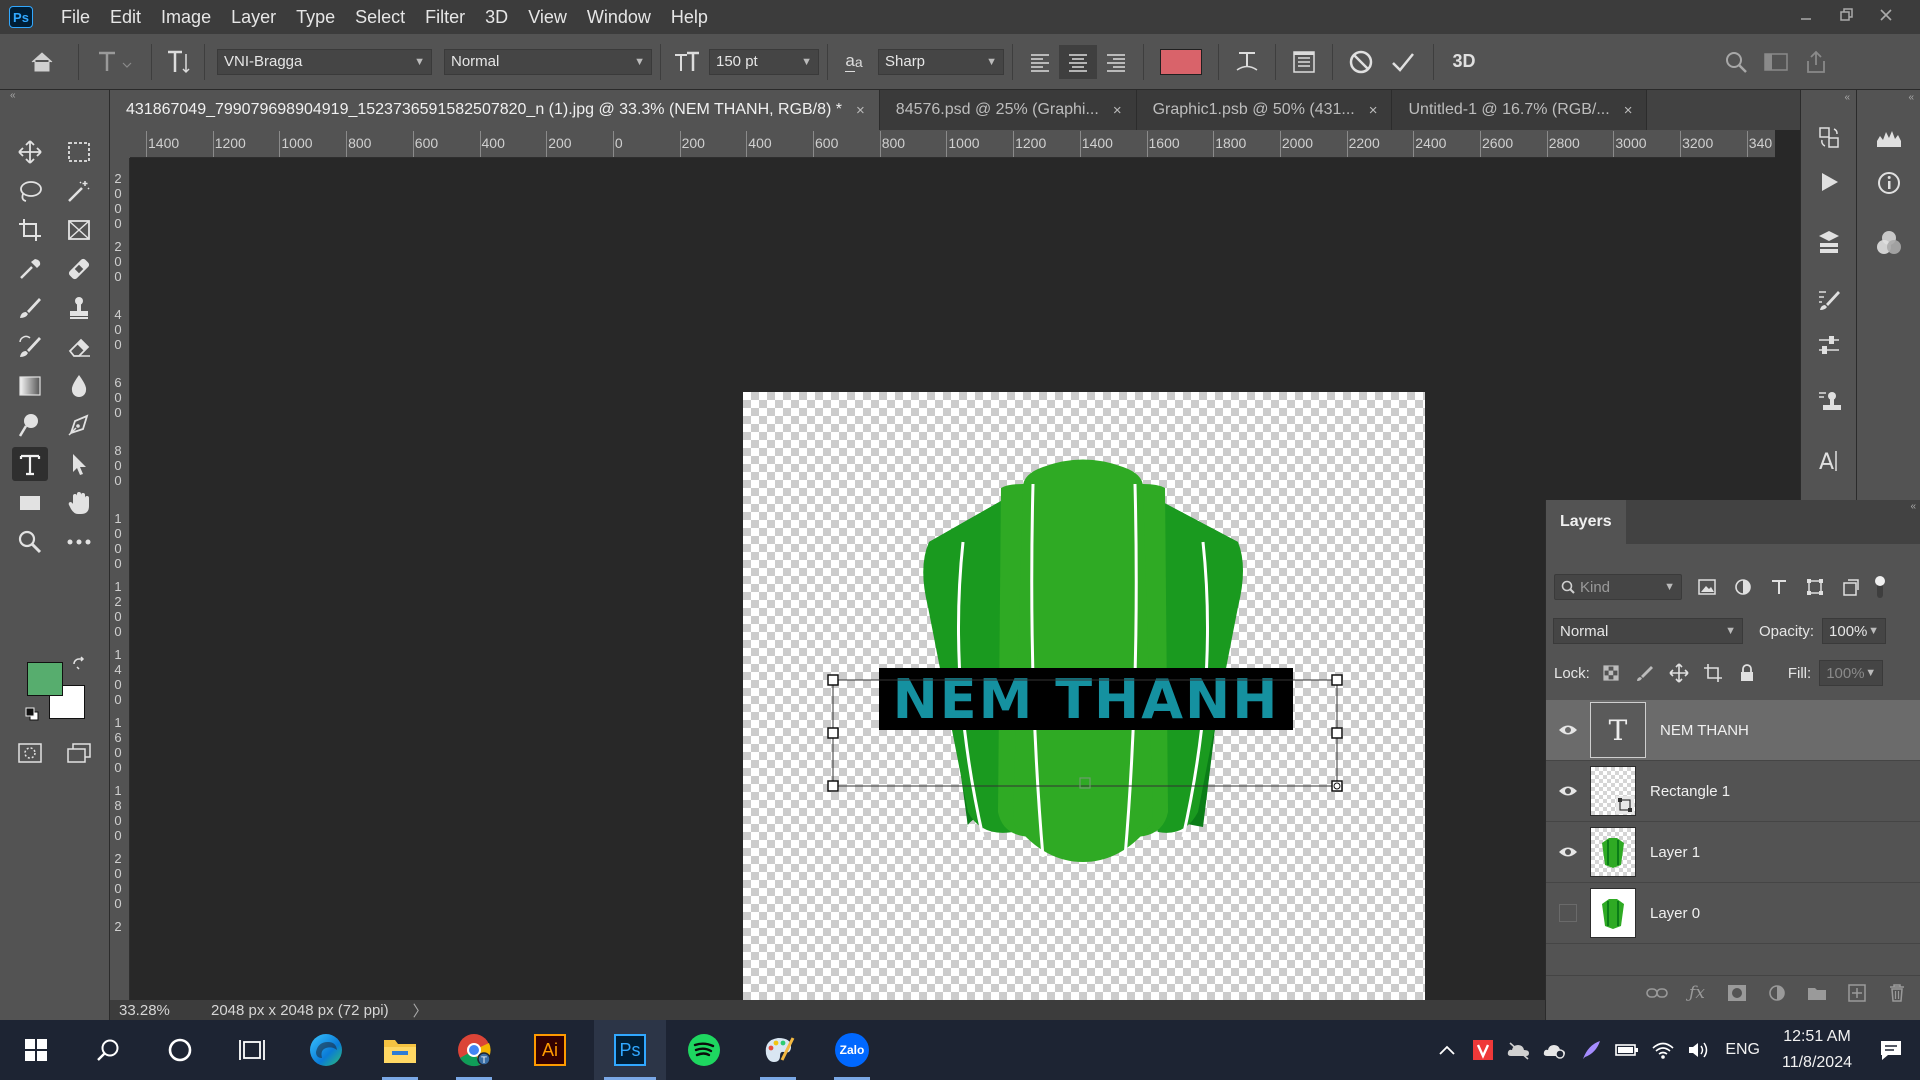 The image size is (1920, 1080). What do you see at coordinates (1520, 110) in the screenshot?
I see `tab-document-4: Untitled-1 @ 16.7% (RGB/... ×` at bounding box center [1520, 110].